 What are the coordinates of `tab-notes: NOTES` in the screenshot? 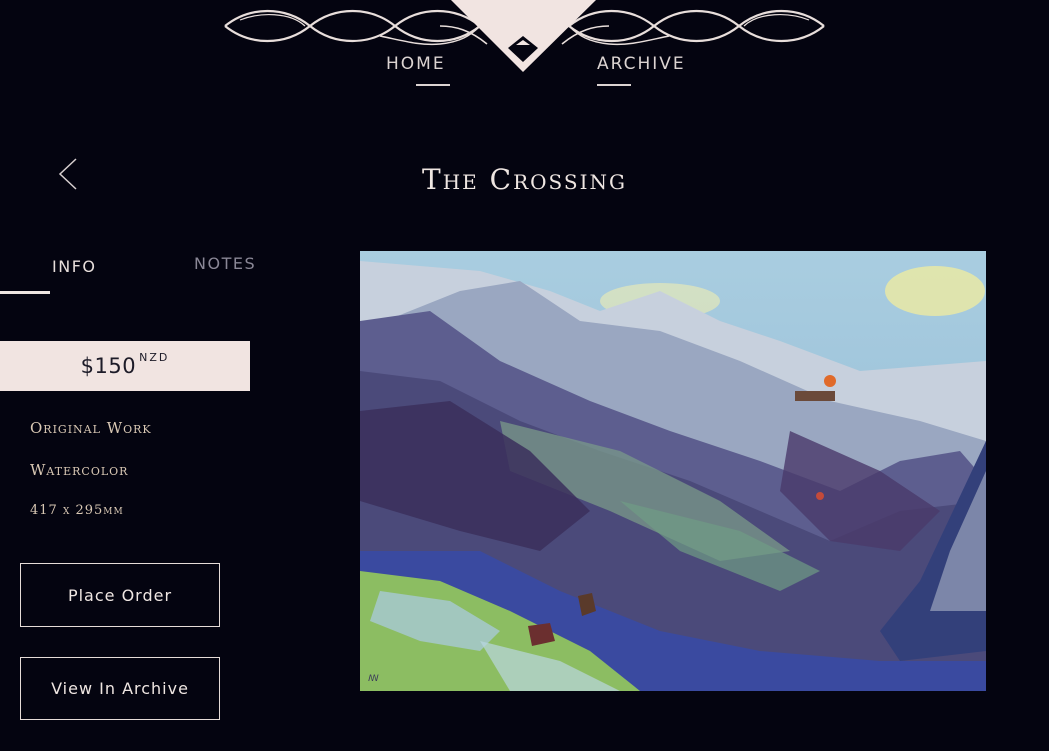 It's located at (225, 263).